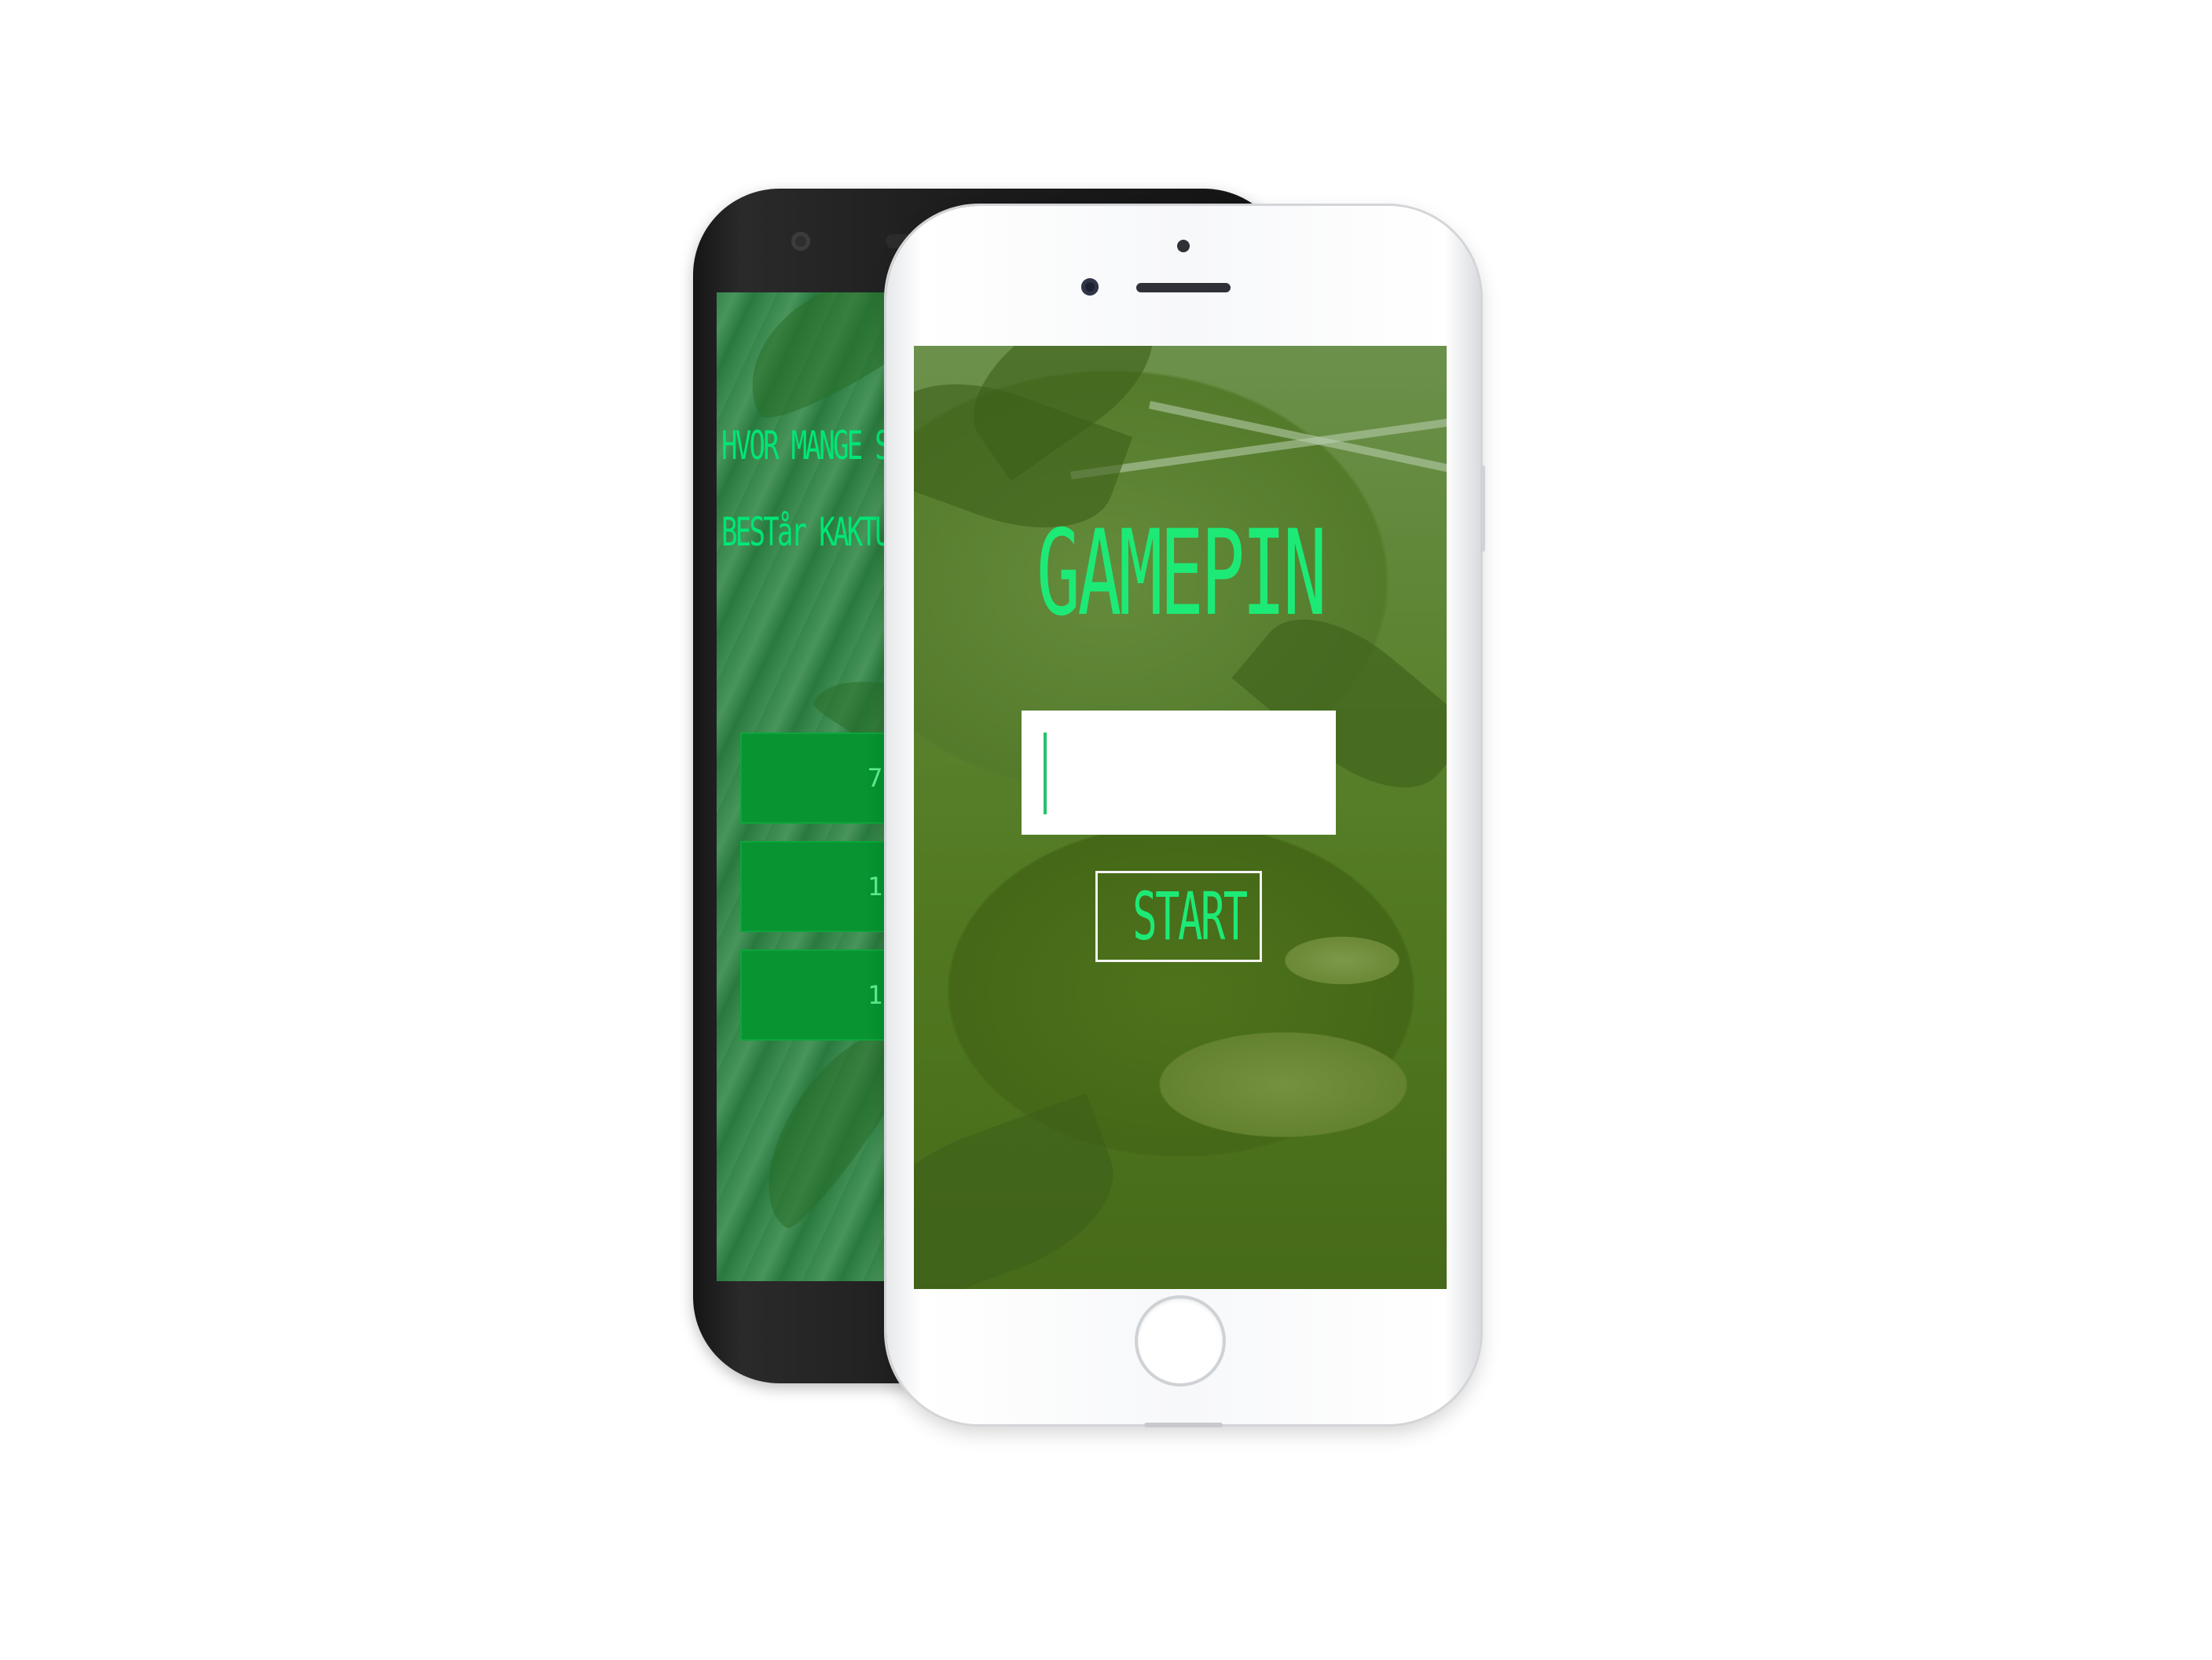 The width and height of the screenshot is (2212, 1660). I want to click on side-button, so click(1482, 508).